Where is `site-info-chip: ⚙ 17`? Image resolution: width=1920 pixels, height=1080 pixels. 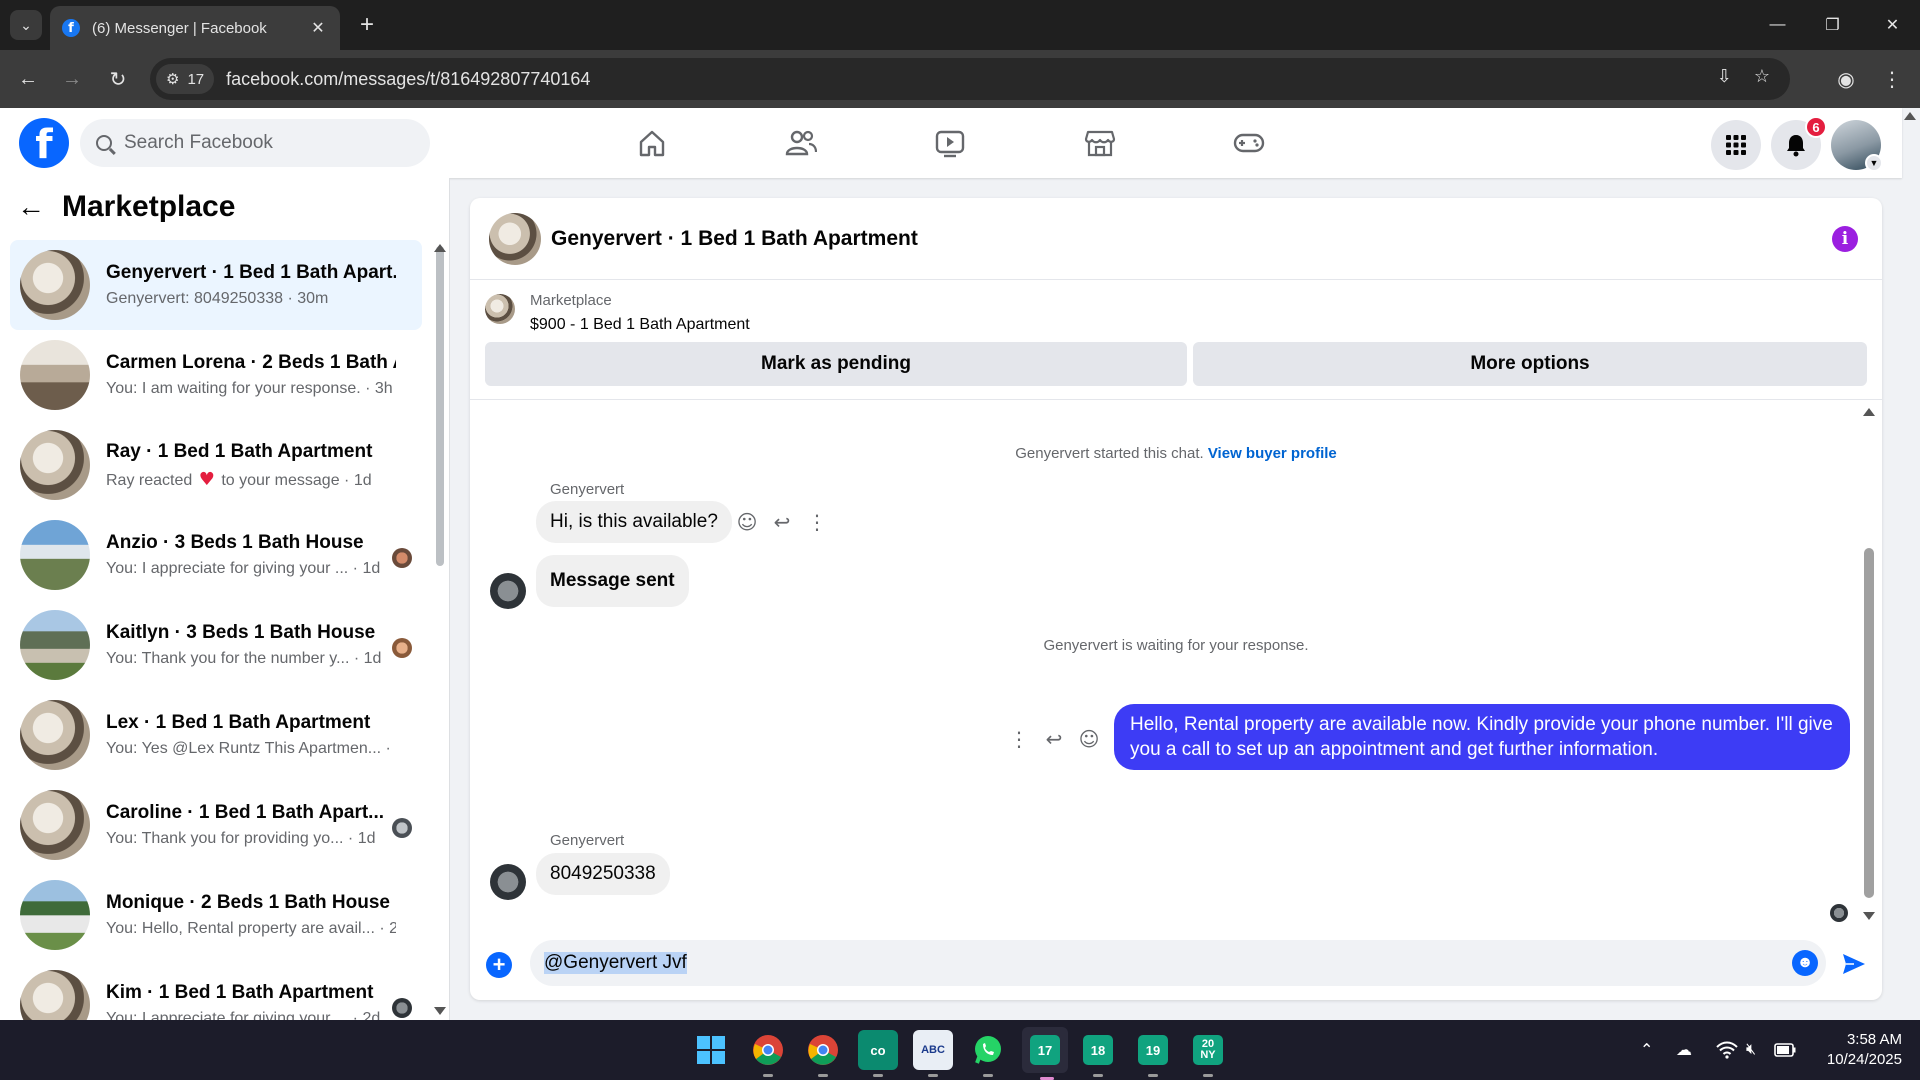
site-info-chip: ⚙ 17 is located at coordinates (185, 79).